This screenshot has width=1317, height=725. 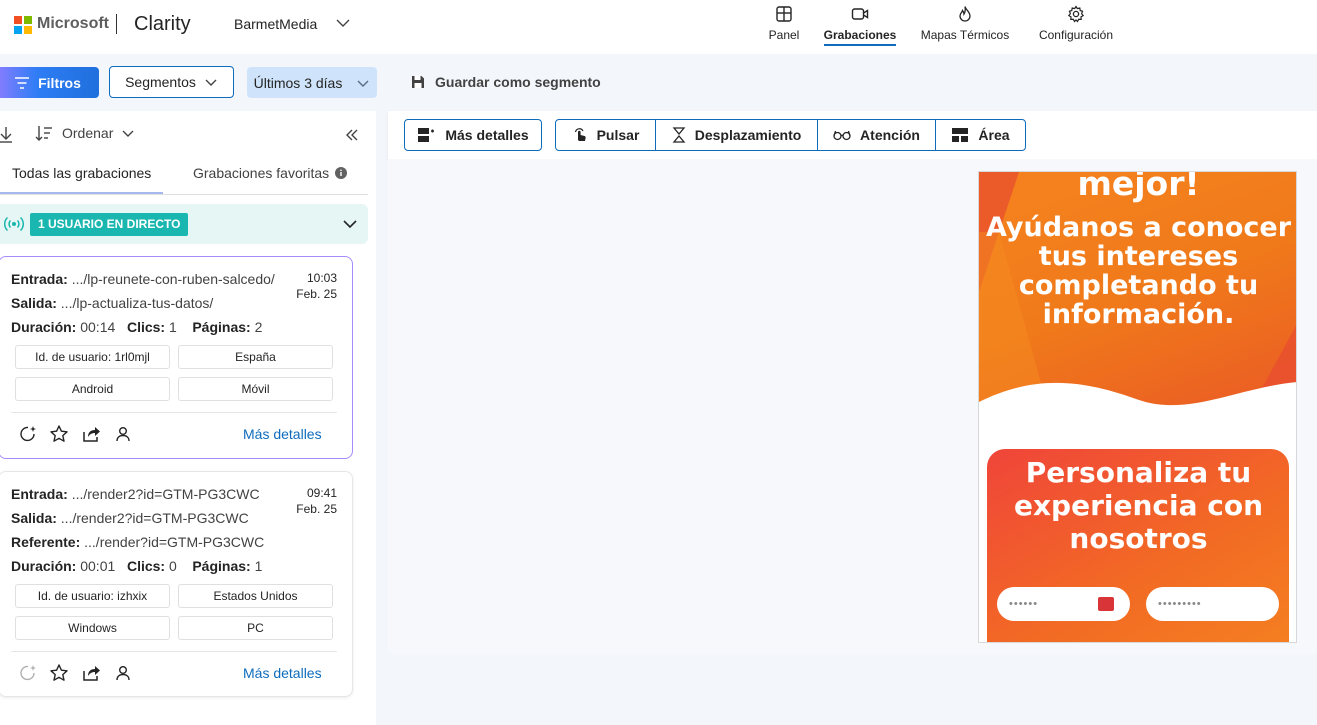 I want to click on save-segment-button: Guardar como segmento, so click(x=505, y=82).